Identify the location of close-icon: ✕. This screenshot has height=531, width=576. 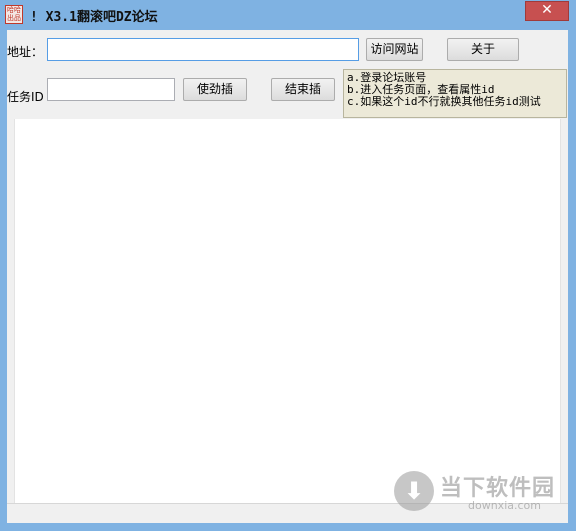
(547, 10).